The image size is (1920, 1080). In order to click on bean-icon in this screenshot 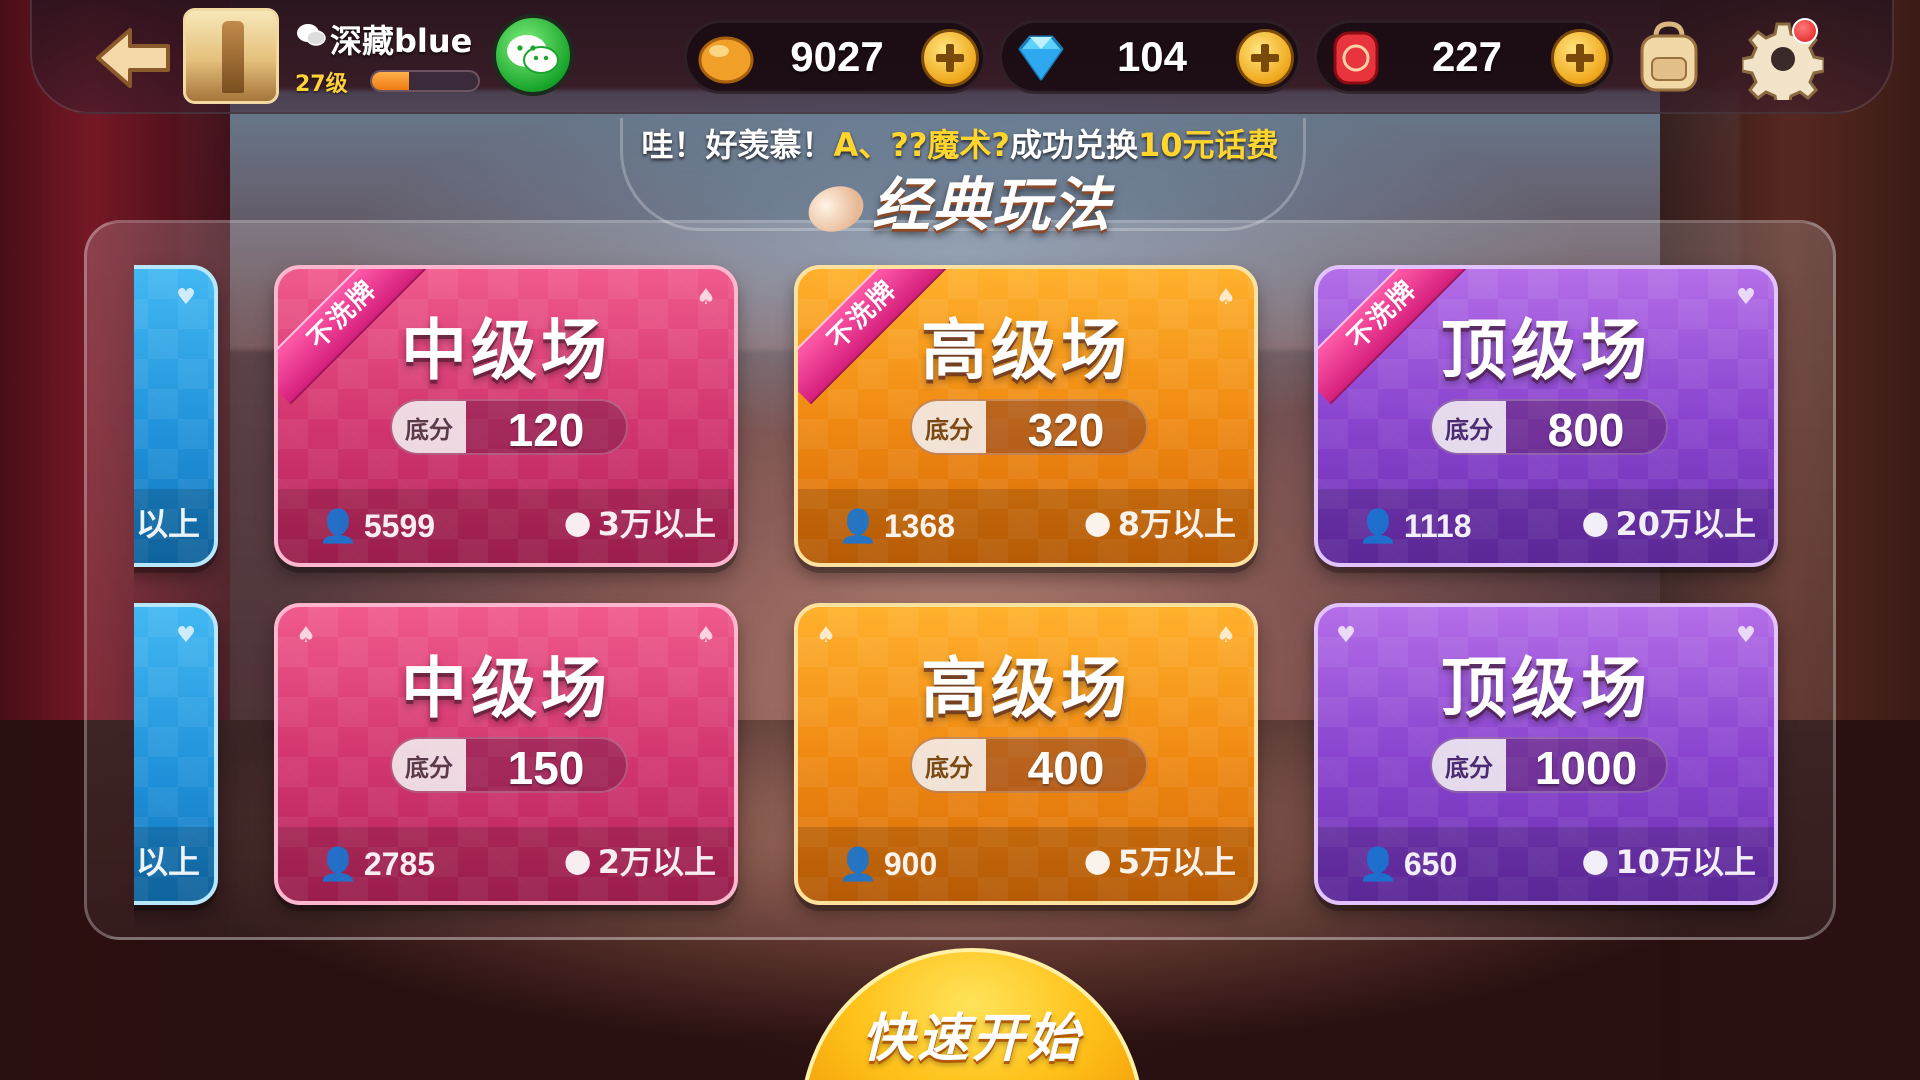, I will do `click(836, 209)`.